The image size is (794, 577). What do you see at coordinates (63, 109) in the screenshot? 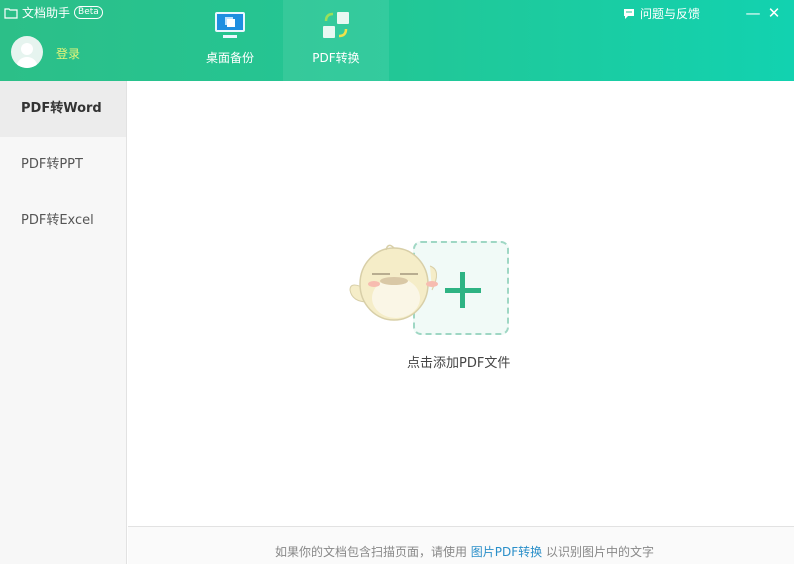
I see `sidebar-item-pdf-to-word: PDF转Word` at bounding box center [63, 109].